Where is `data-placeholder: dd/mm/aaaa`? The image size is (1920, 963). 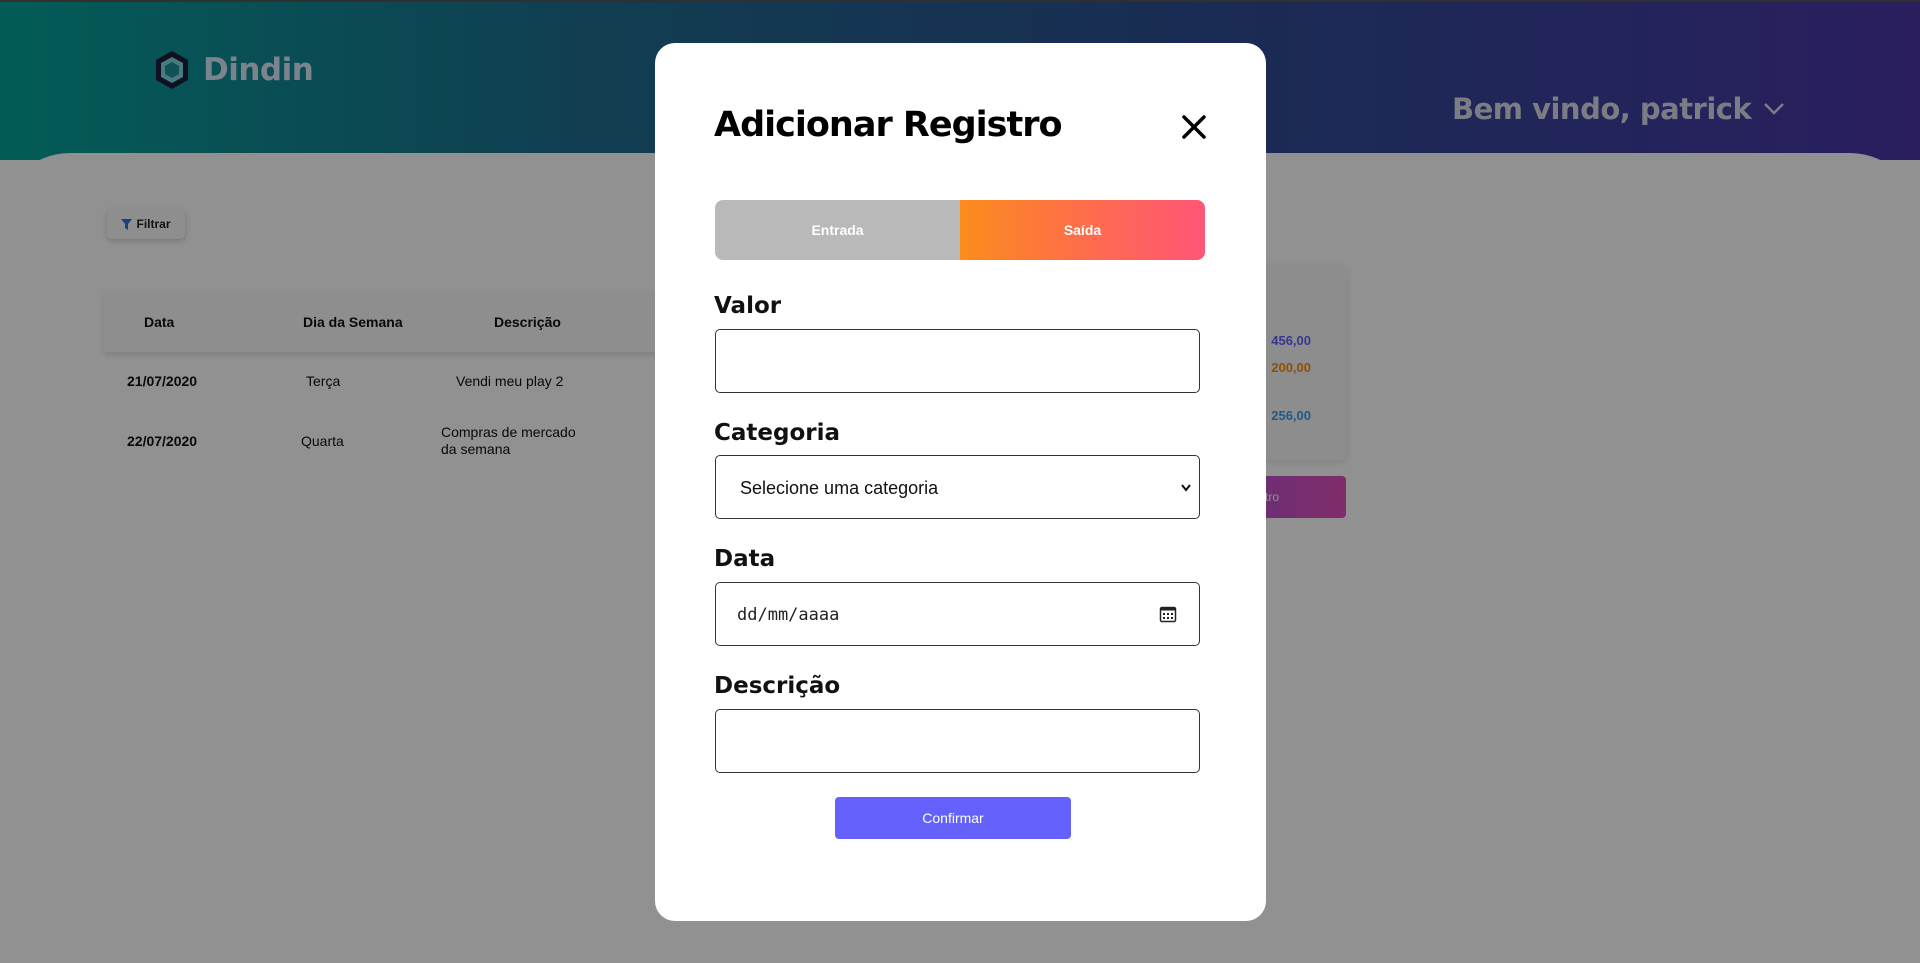 data-placeholder: dd/mm/aaaa is located at coordinates (788, 615).